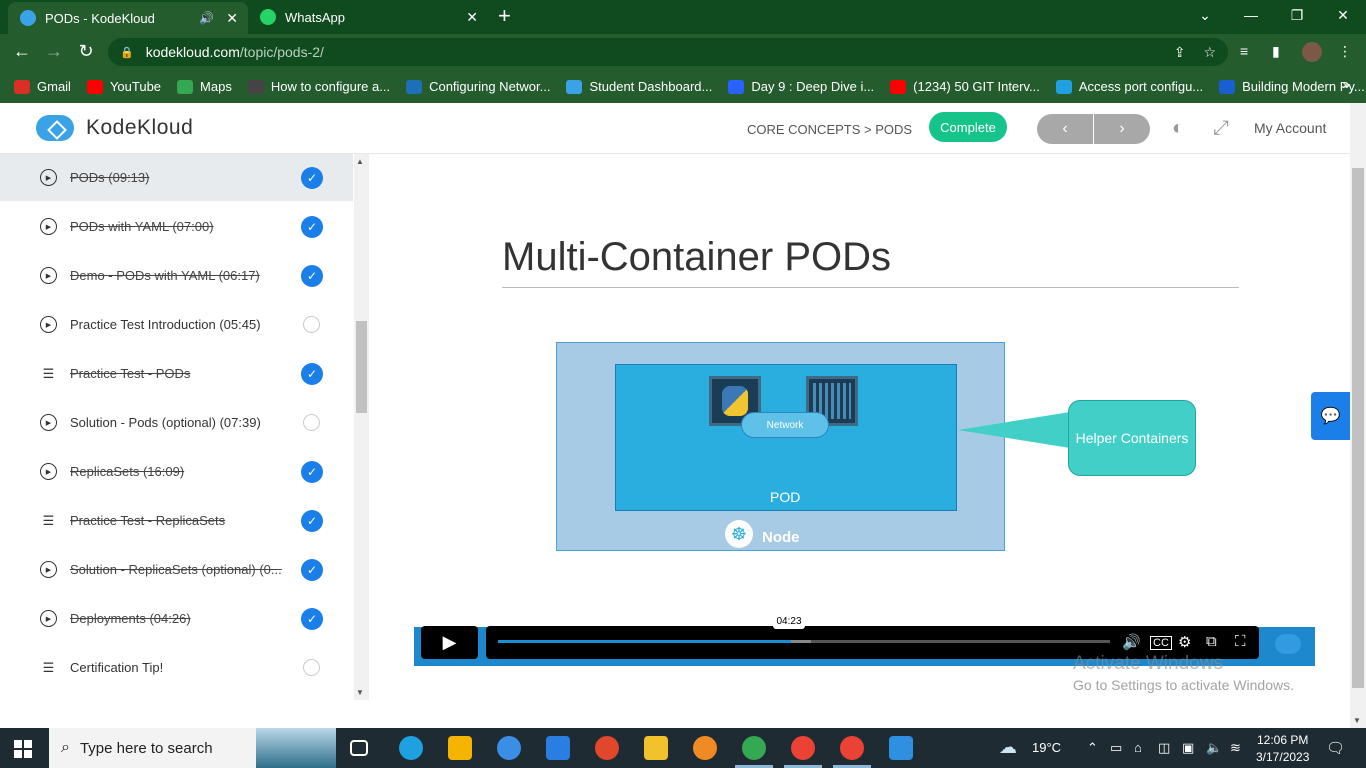  I want to click on edge-icon, so click(411, 748).